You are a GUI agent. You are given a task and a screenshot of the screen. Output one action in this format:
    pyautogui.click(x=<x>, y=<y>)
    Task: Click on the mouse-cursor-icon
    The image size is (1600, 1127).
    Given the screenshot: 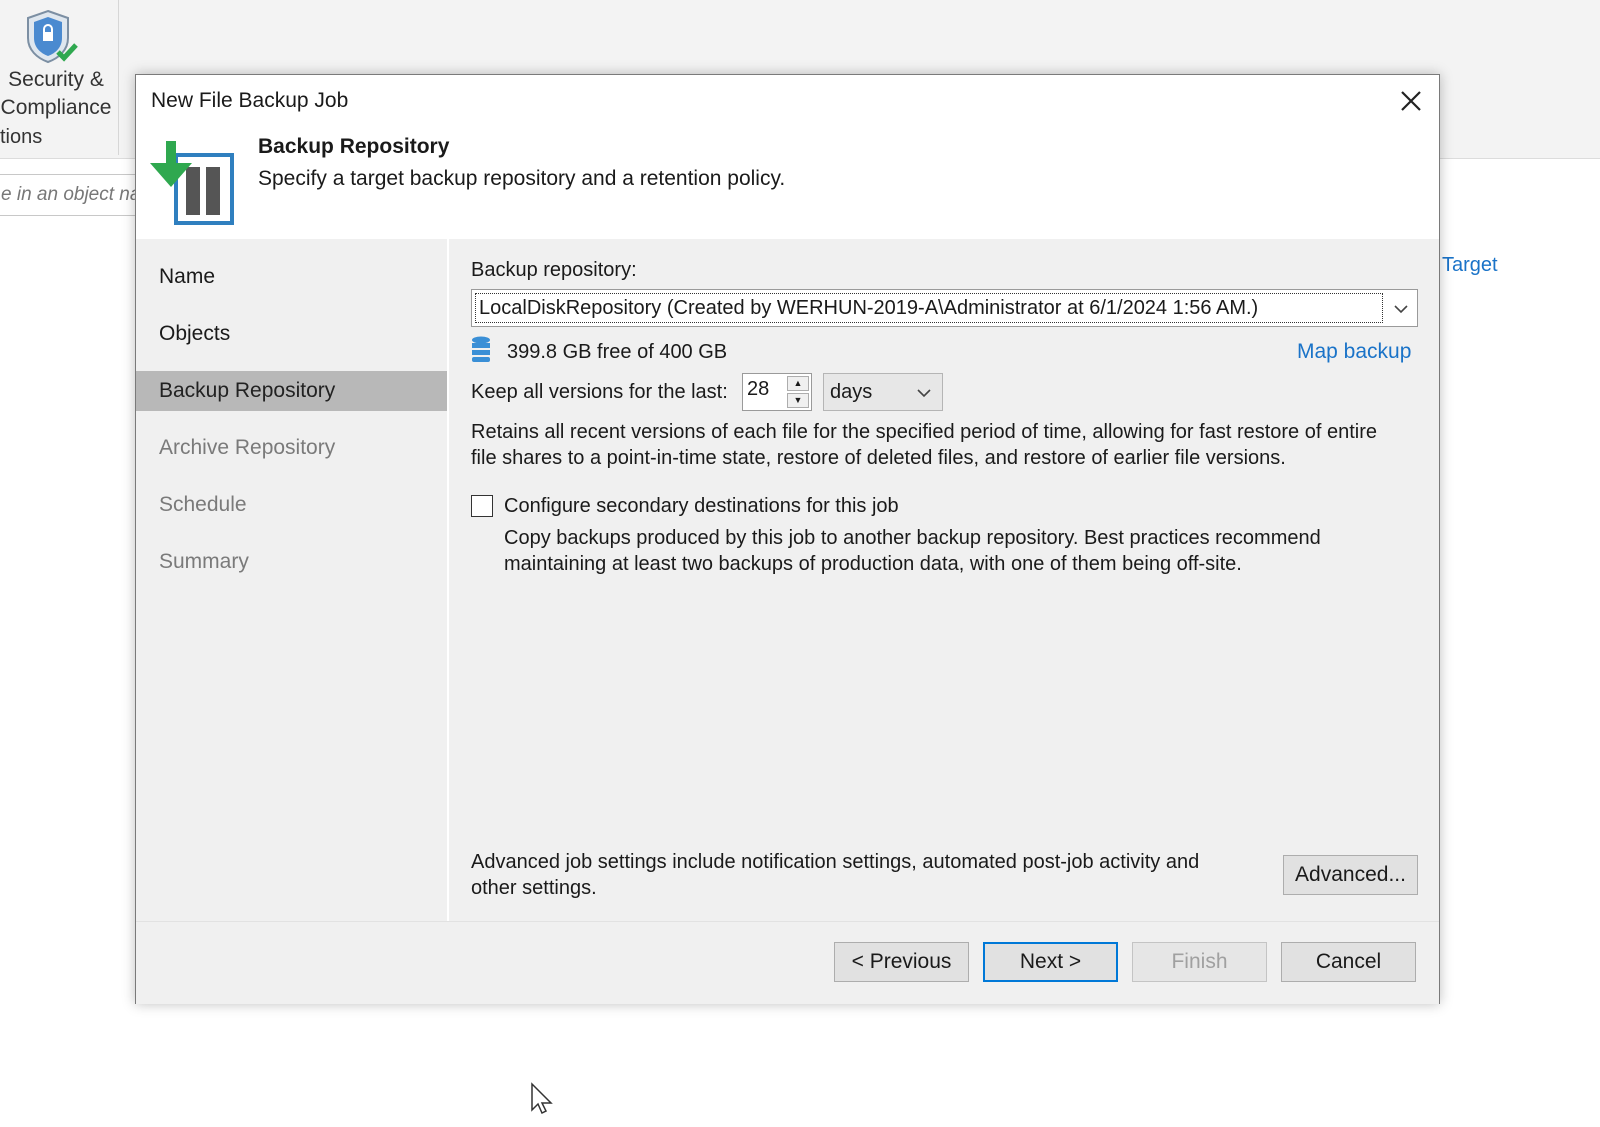 What is the action you would take?
    pyautogui.click(x=542, y=1098)
    